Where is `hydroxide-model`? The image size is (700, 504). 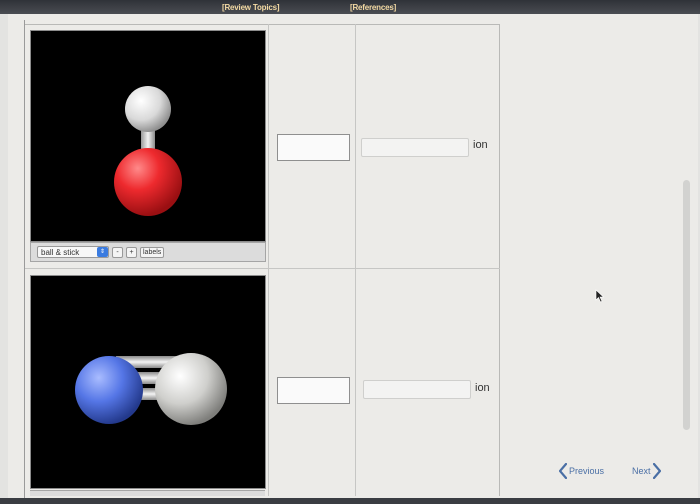 hydroxide-model is located at coordinates (148, 151).